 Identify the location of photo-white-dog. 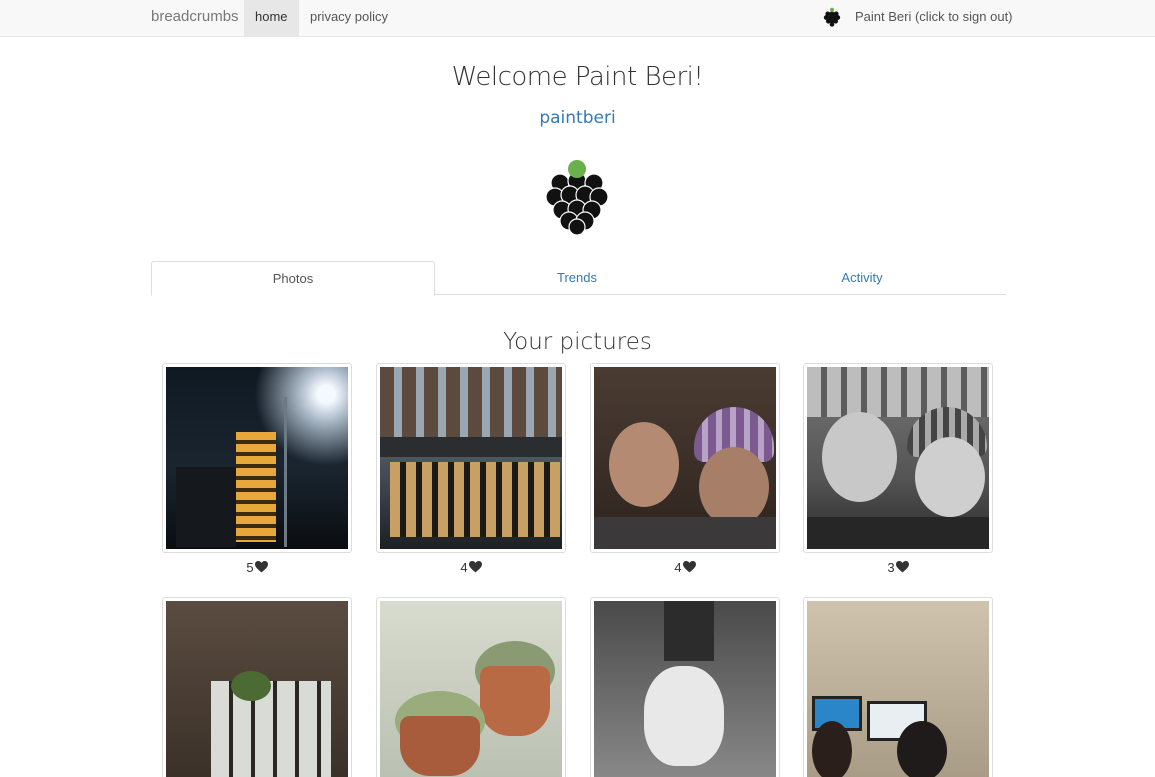
(685, 689).